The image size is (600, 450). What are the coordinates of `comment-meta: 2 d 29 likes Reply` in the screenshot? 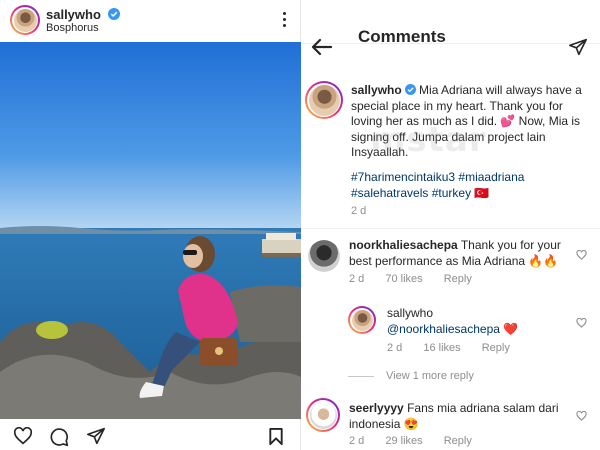 It's located at (419, 441).